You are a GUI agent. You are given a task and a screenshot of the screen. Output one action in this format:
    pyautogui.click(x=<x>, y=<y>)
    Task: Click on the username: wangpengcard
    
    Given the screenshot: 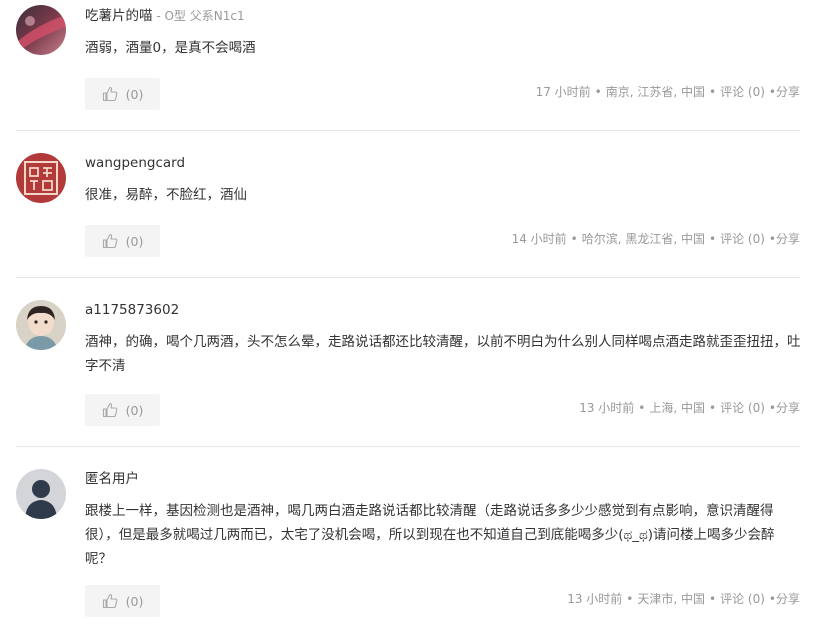 What is the action you would take?
    pyautogui.click(x=135, y=163)
    